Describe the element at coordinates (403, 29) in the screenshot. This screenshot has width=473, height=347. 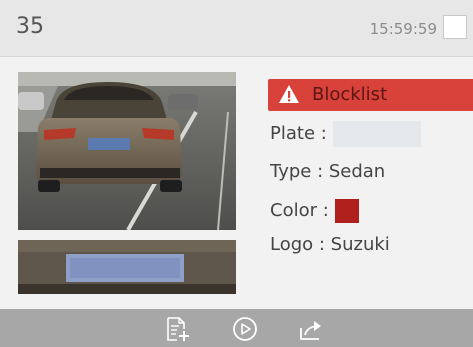
I see `capture-timestamp: 15:59:59` at that location.